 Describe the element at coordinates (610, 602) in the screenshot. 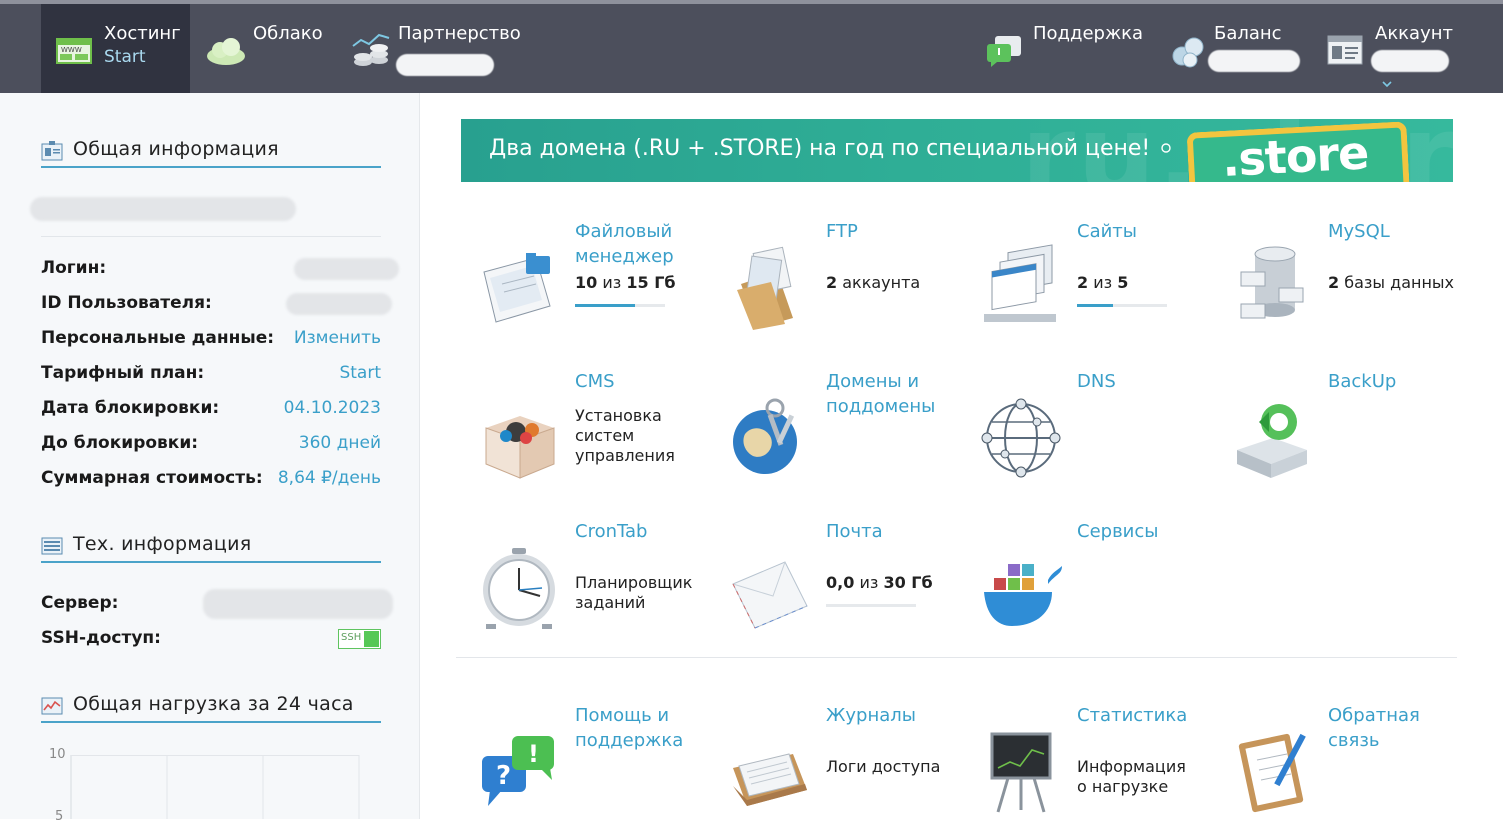

I see `crontab-desc-line2: заданий` at that location.